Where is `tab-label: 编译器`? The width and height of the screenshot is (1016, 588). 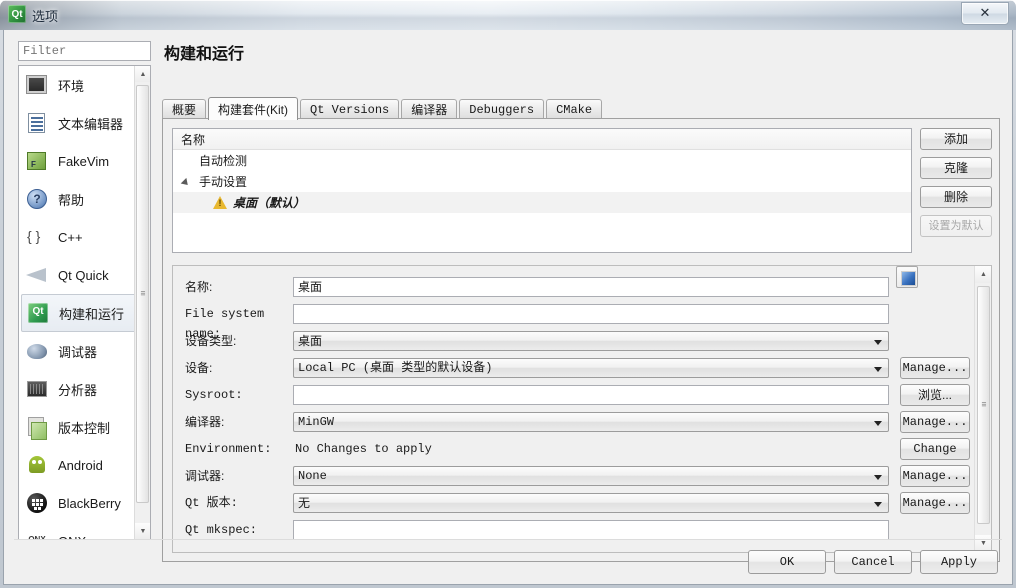
tab-label: 编译器 is located at coordinates (429, 110).